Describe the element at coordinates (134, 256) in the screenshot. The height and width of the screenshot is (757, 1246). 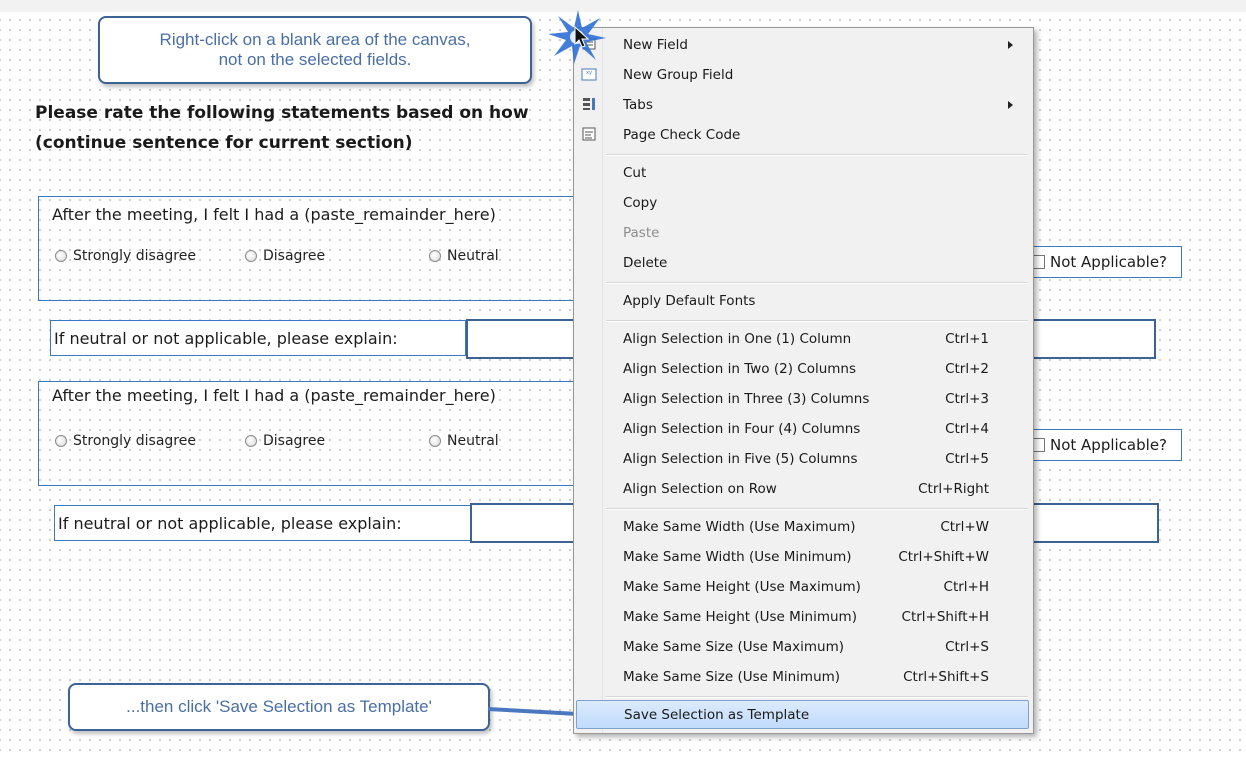
I see `radio-label: Strongly disagree` at that location.